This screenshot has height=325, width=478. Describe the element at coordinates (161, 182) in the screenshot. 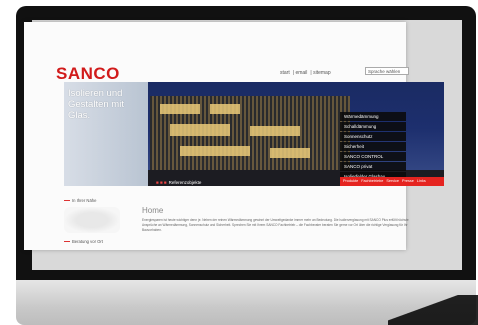

I see `hero-caption-marks: ■ ■ ■` at that location.